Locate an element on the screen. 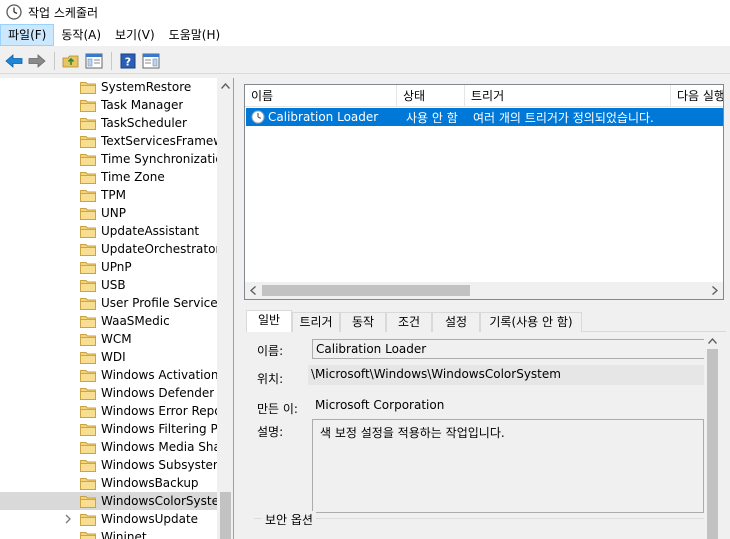 This screenshot has width=730, height=539. tree-scrollbar is located at coordinates (225, 308).